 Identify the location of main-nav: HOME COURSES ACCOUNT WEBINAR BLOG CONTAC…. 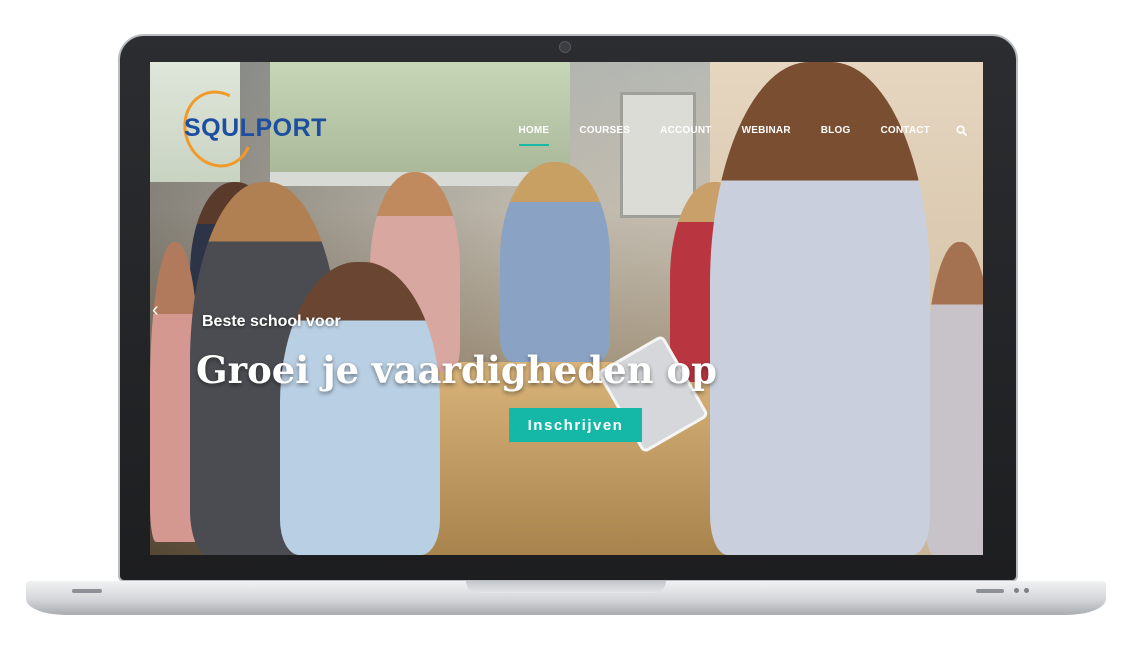
(728, 135).